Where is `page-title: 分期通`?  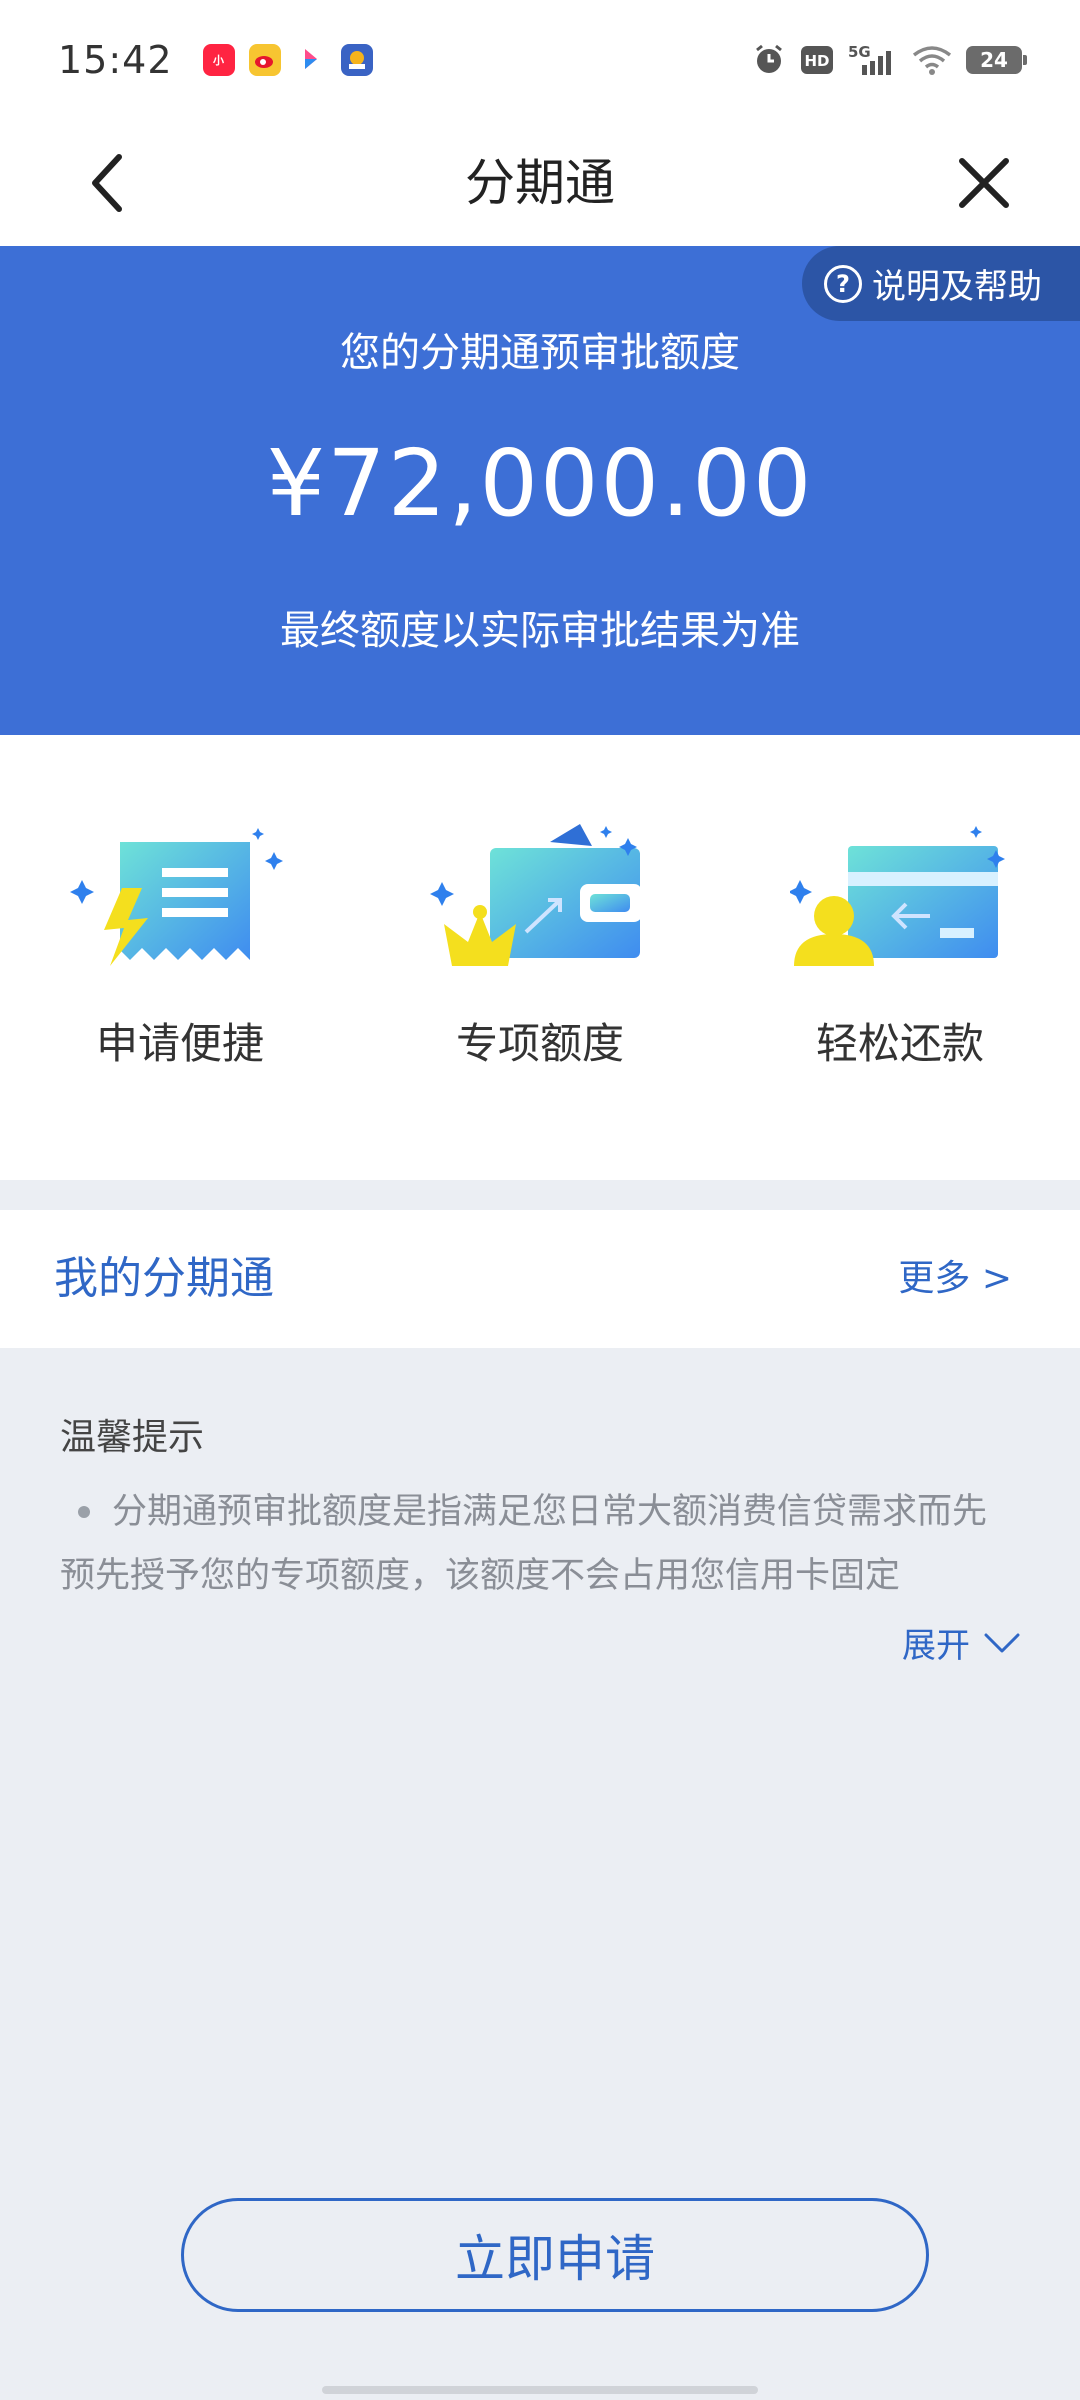
page-title: 分期通 is located at coordinates (540, 183).